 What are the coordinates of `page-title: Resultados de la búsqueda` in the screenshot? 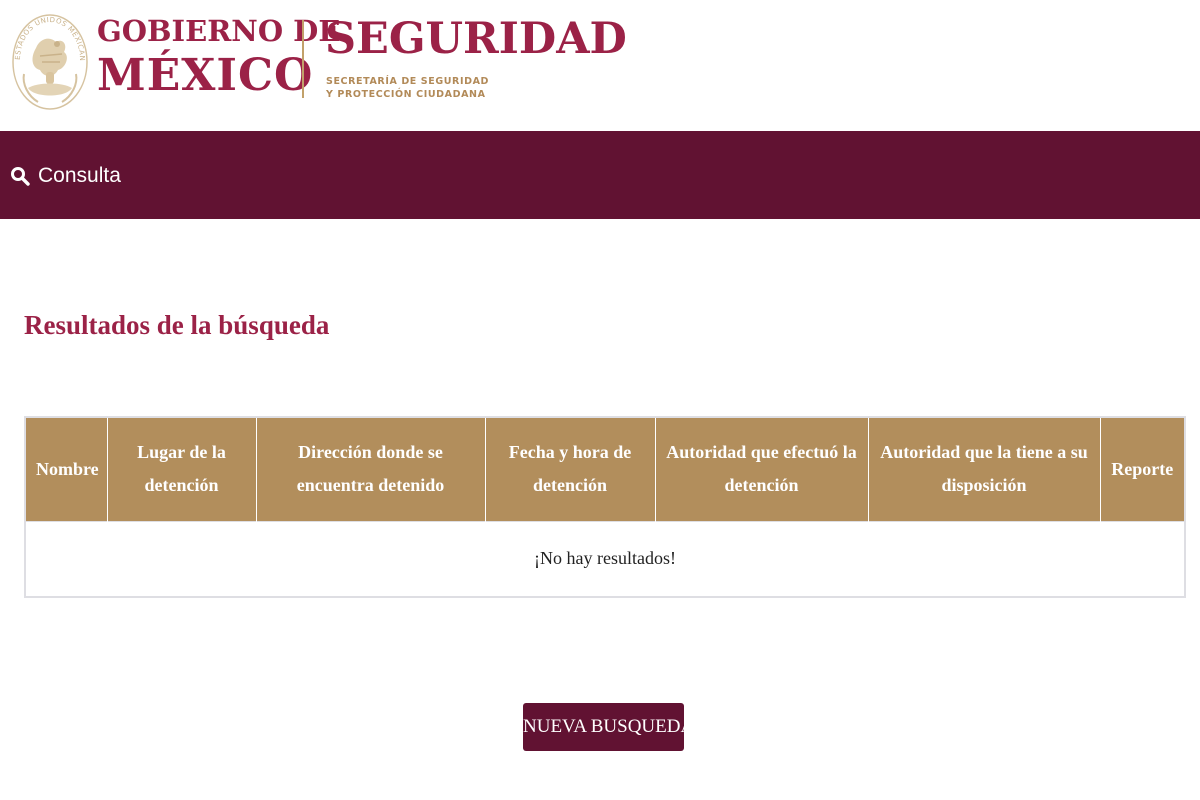 It's located at (177, 325).